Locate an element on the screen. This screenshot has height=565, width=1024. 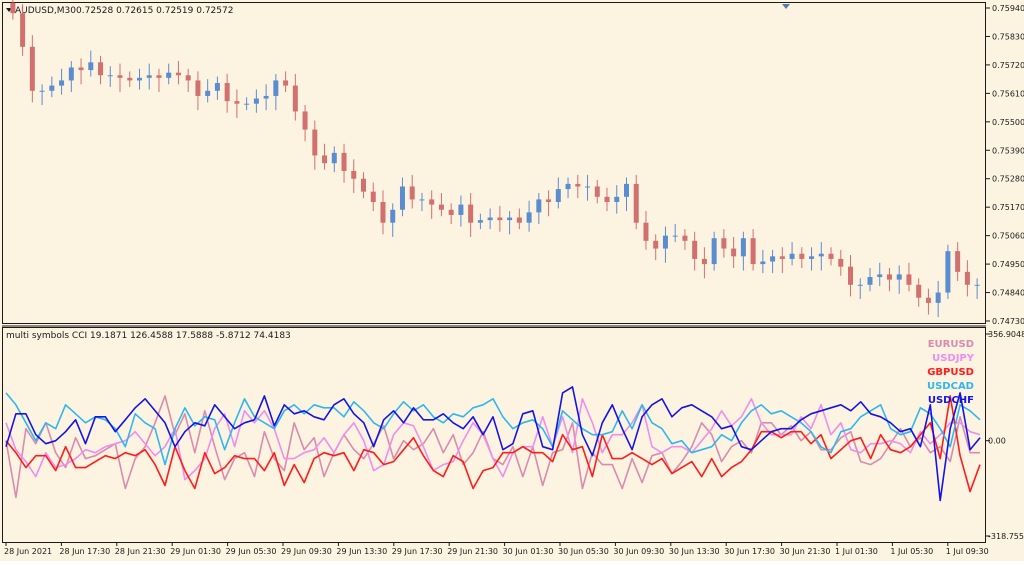
time-tick-label: 29 Jun 13:30 is located at coordinates (361, 551).